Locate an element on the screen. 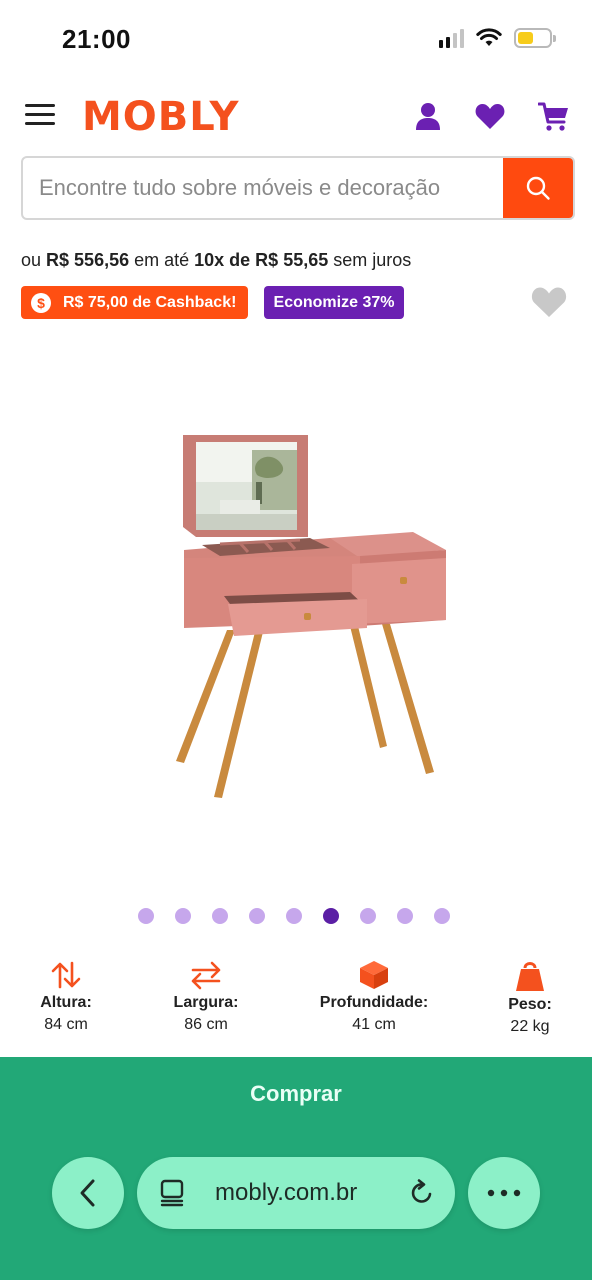 The height and width of the screenshot is (1280, 592). status-icons is located at coordinates (497, 38).